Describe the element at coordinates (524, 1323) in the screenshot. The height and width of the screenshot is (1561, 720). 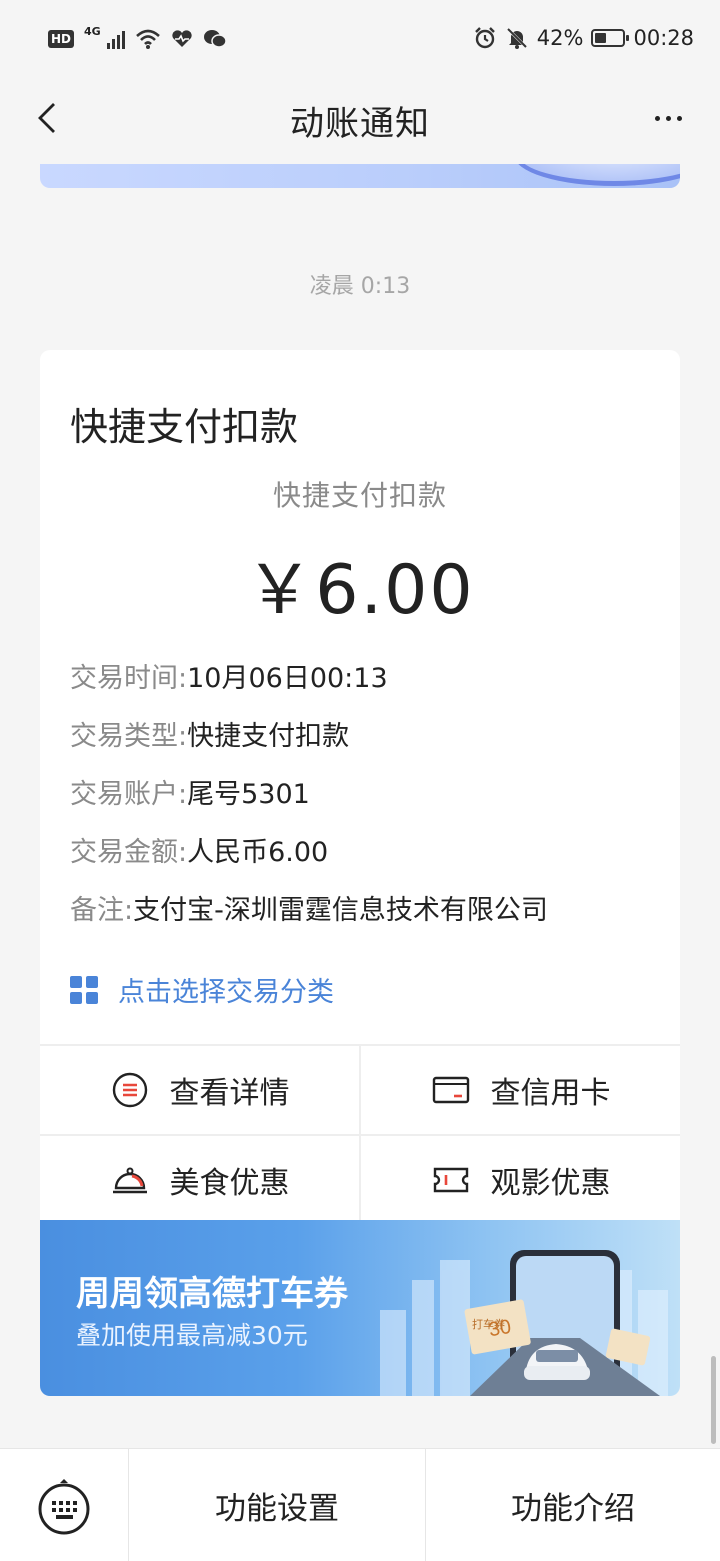
I see `city-car-illustration: 30 打车券` at that location.